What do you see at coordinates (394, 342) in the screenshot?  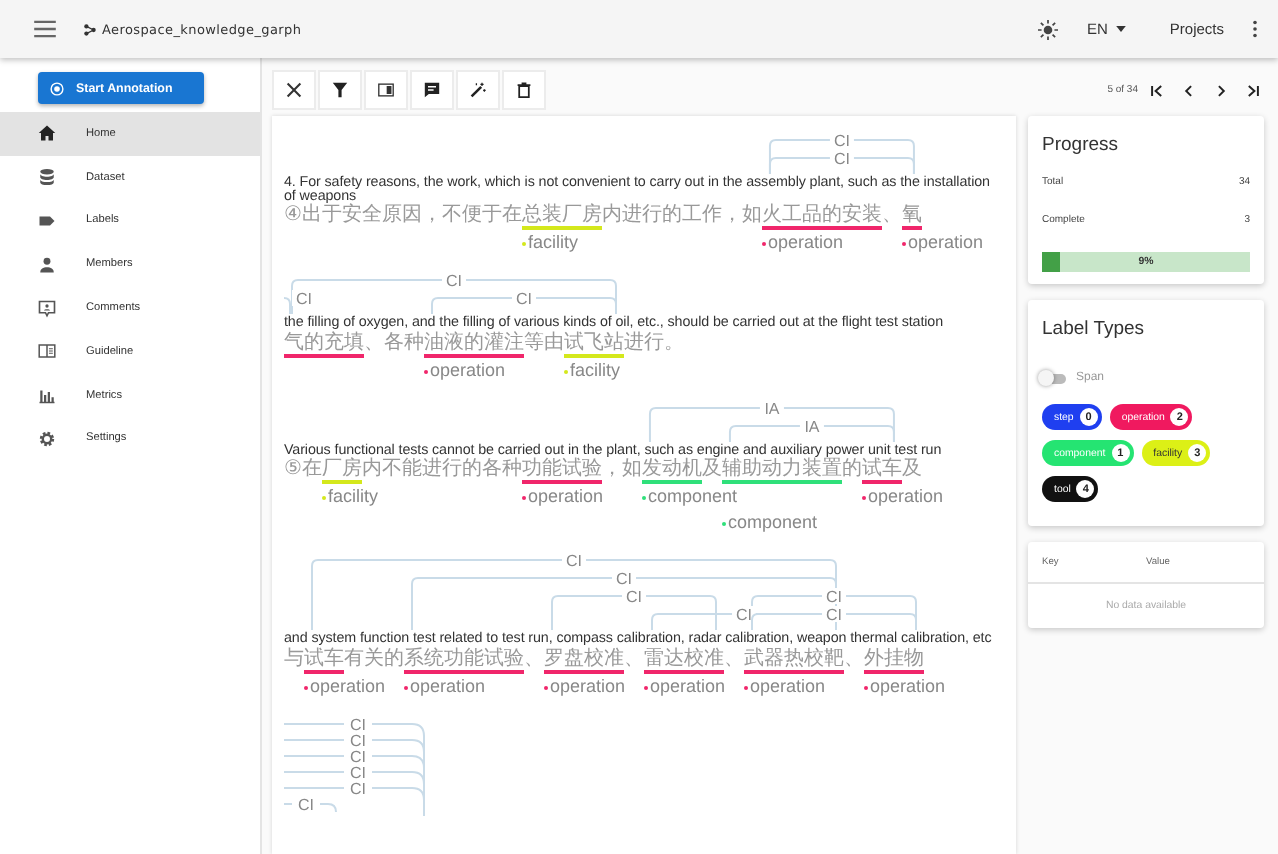 I see `sentence-text: 、各种` at bounding box center [394, 342].